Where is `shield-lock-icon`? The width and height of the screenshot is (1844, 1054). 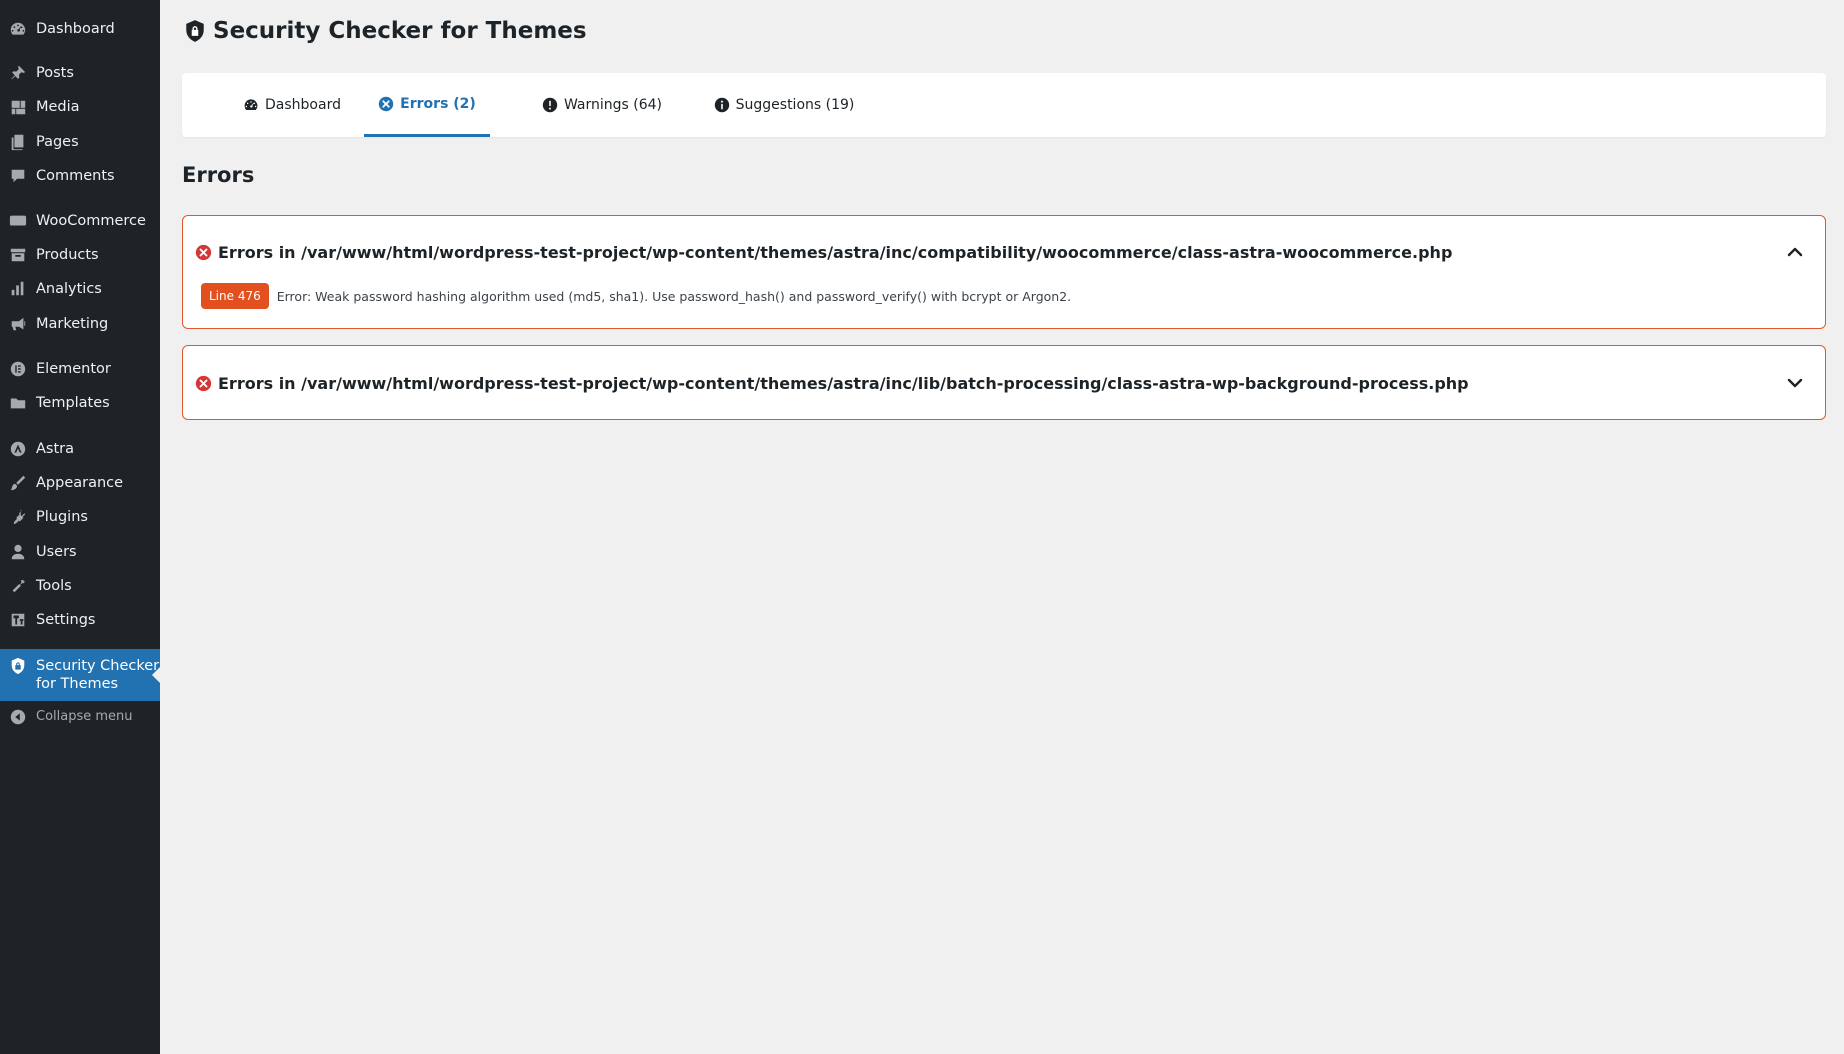 shield-lock-icon is located at coordinates (195, 31).